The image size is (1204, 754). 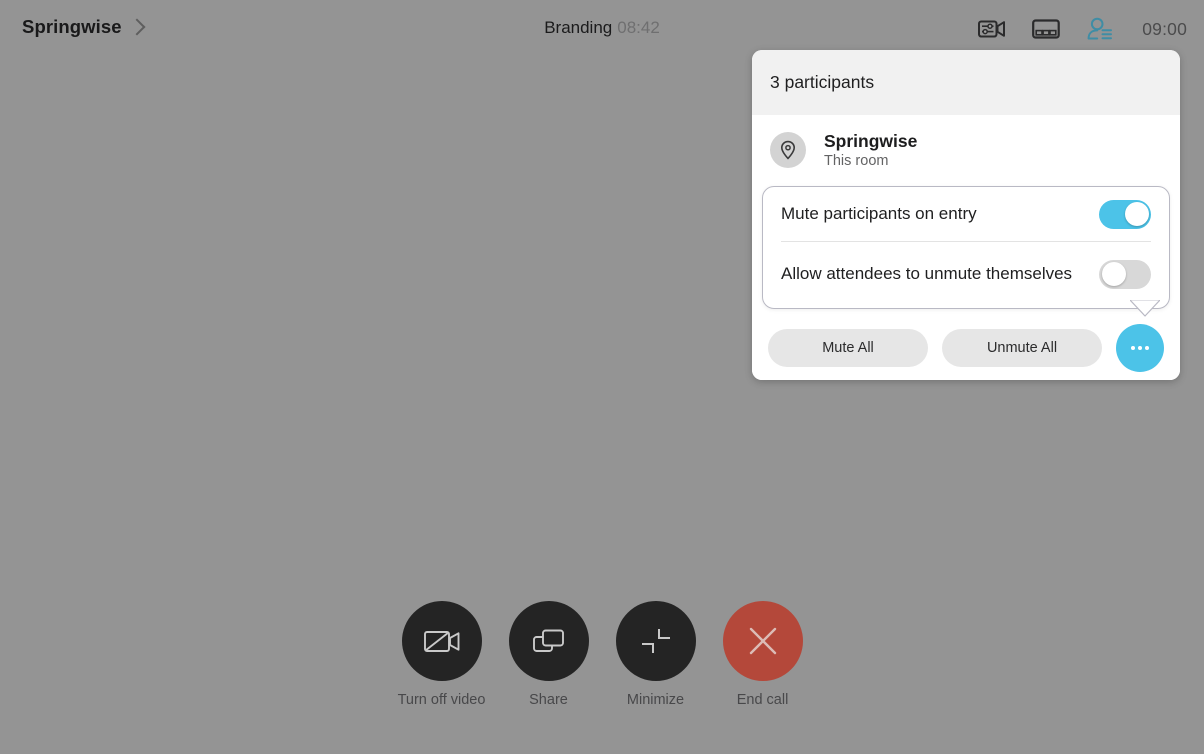 I want to click on turn-off-video-button-circle, so click(x=441, y=641).